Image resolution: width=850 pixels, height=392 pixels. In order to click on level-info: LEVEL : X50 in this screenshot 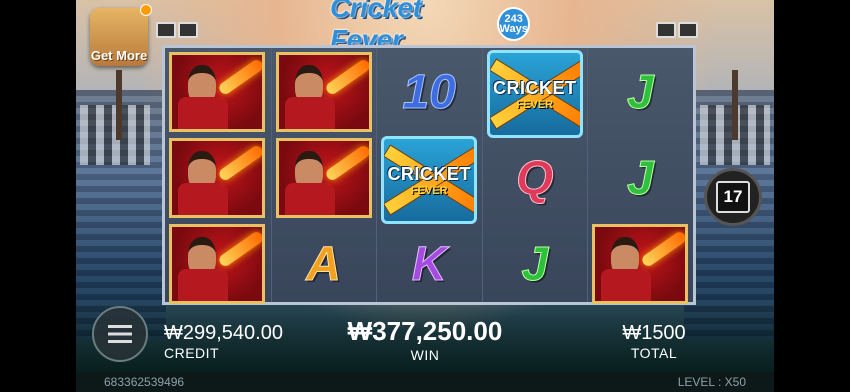, I will do `click(712, 382)`.